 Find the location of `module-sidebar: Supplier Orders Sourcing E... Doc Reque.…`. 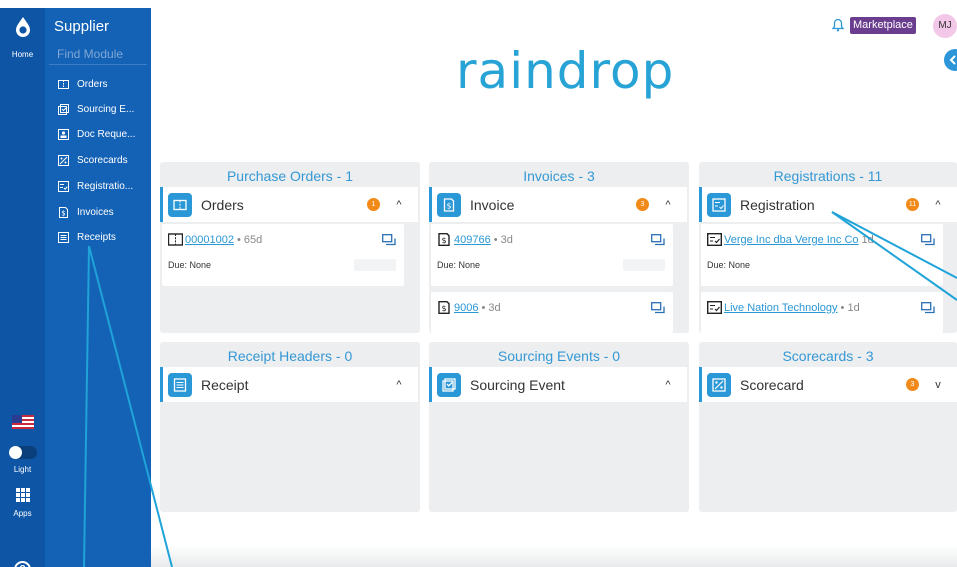

module-sidebar: Supplier Orders Sourcing E... Doc Reque.… is located at coordinates (98, 287).